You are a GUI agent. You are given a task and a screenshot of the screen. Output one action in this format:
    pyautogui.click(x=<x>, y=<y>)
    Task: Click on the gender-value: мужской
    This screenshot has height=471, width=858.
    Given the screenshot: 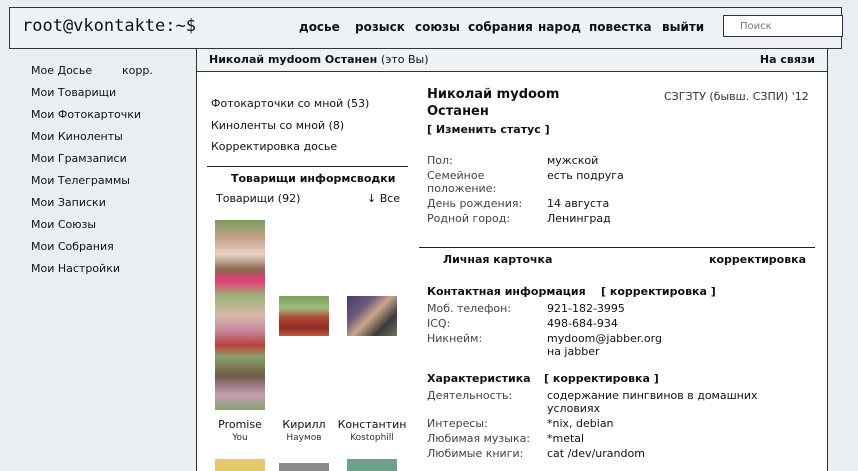 What is the action you would take?
    pyautogui.click(x=572, y=160)
    